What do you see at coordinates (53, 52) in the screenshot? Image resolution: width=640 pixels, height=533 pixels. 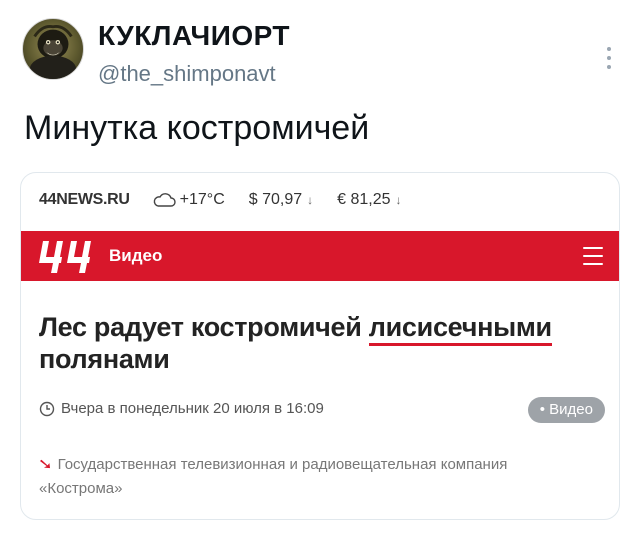 I see `gorilla-avatar-icon` at bounding box center [53, 52].